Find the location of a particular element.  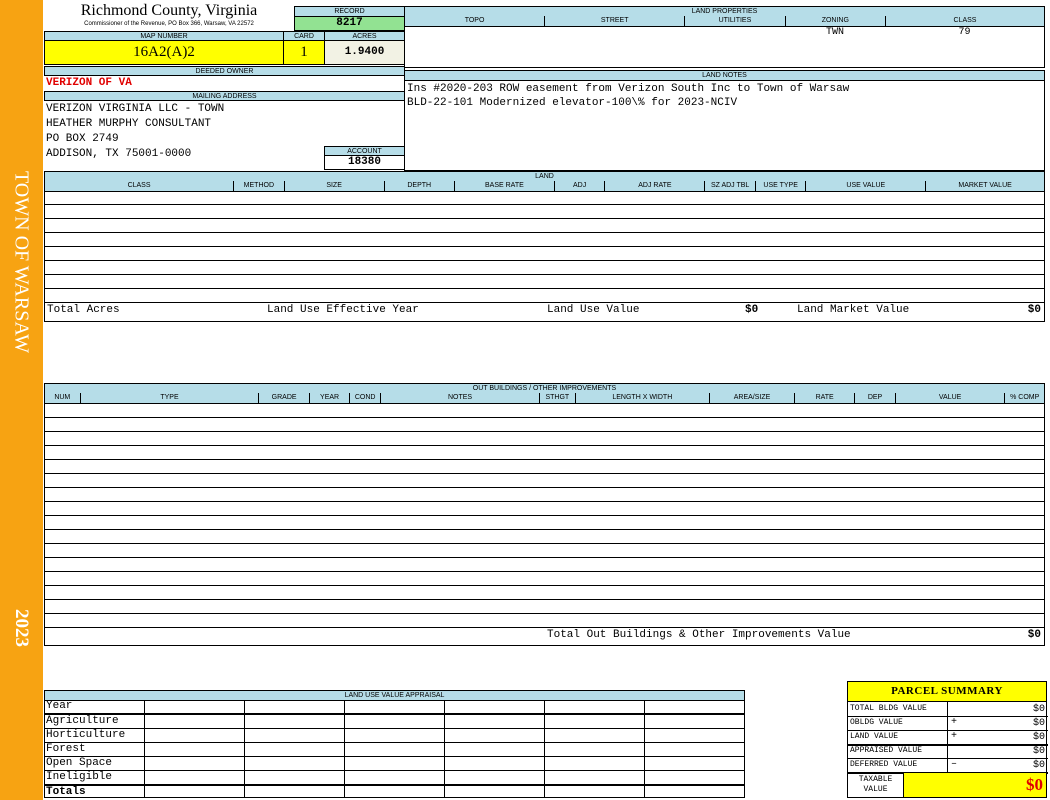

land-use-row-label: Forest is located at coordinates (66, 749).